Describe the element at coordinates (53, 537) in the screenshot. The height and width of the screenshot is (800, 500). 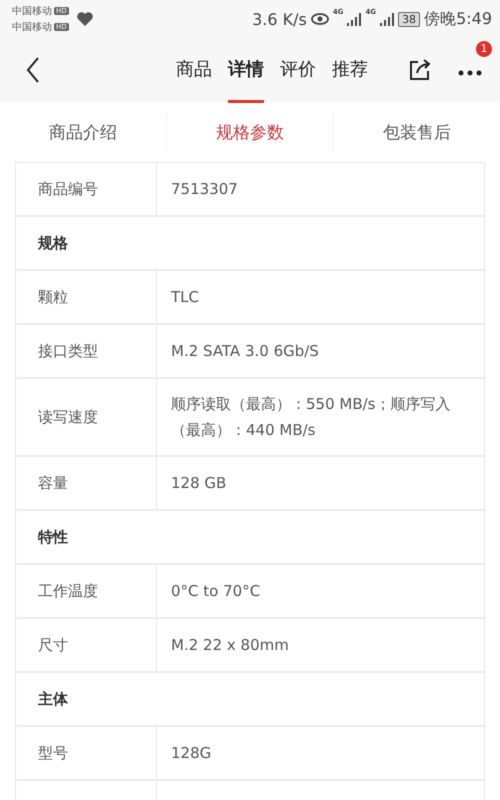
I see `section-heading: 特性` at that location.